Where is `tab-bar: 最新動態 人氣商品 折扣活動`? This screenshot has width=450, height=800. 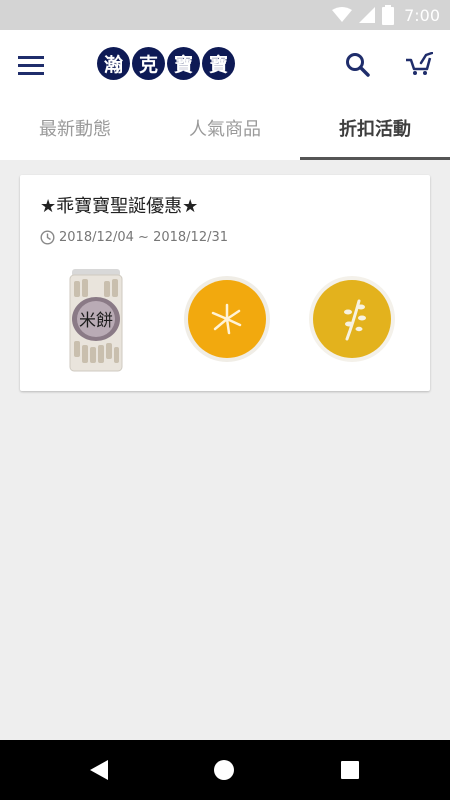
tab-bar: 最新動態 人氣商品 折扣活動 is located at coordinates (225, 130).